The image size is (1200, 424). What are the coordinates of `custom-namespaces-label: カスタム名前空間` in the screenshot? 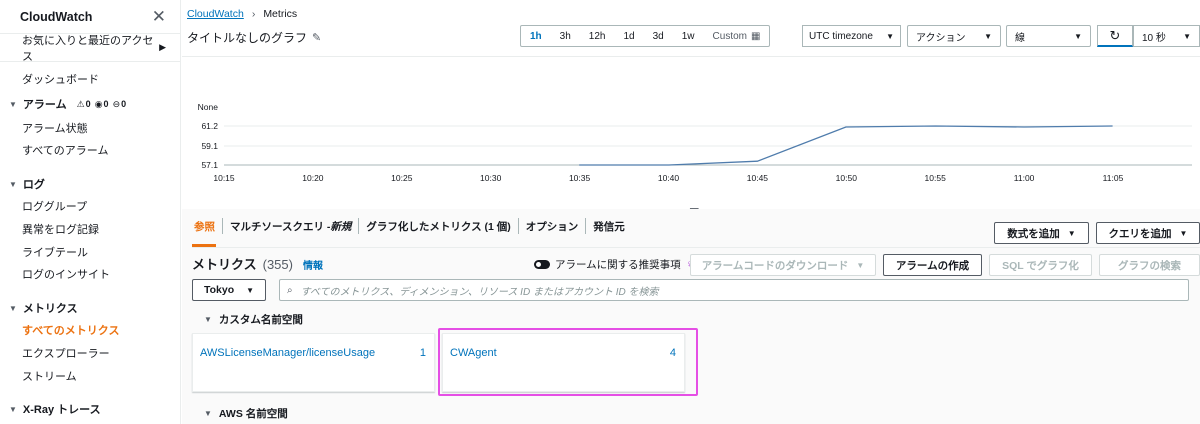 It's located at (260, 320).